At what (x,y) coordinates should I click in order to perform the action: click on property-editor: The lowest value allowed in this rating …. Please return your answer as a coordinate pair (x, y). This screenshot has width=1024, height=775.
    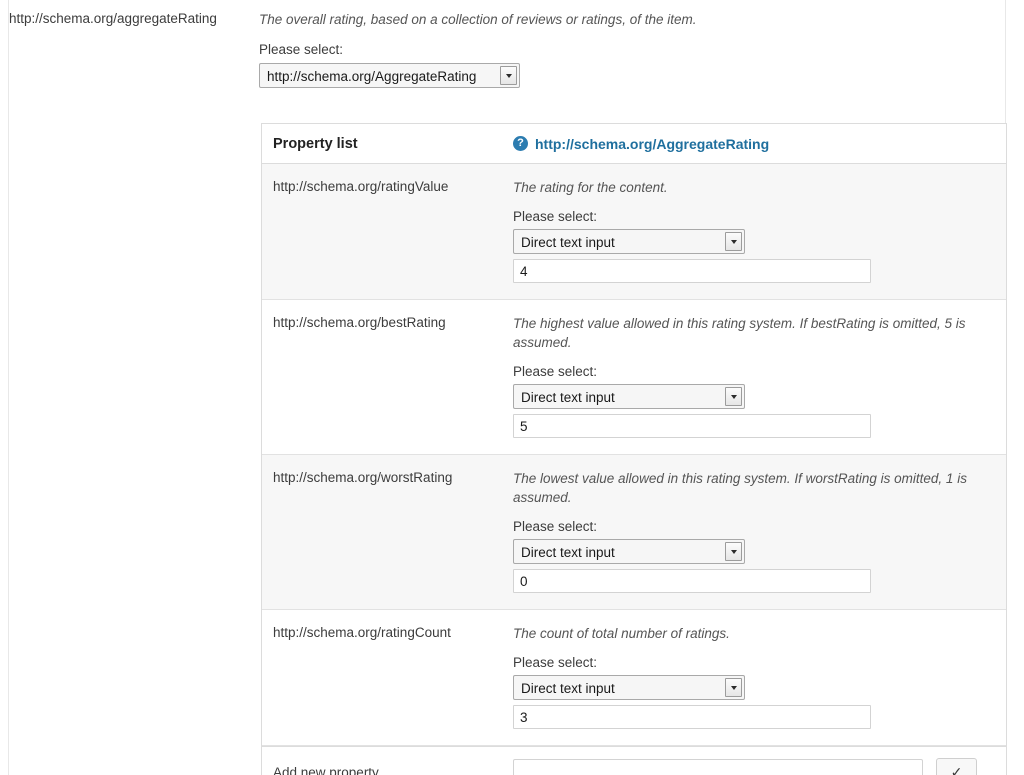
    Looking at the image, I should click on (759, 532).